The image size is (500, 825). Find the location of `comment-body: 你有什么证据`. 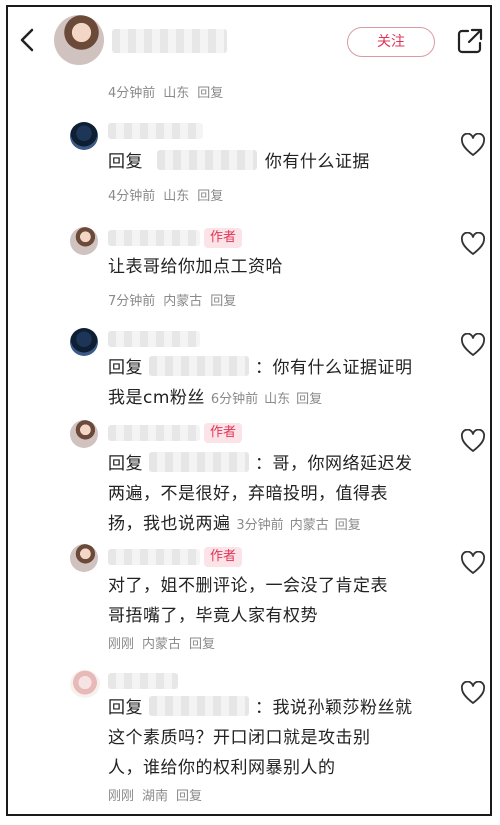

comment-body: 你有什么证据 is located at coordinates (317, 162).